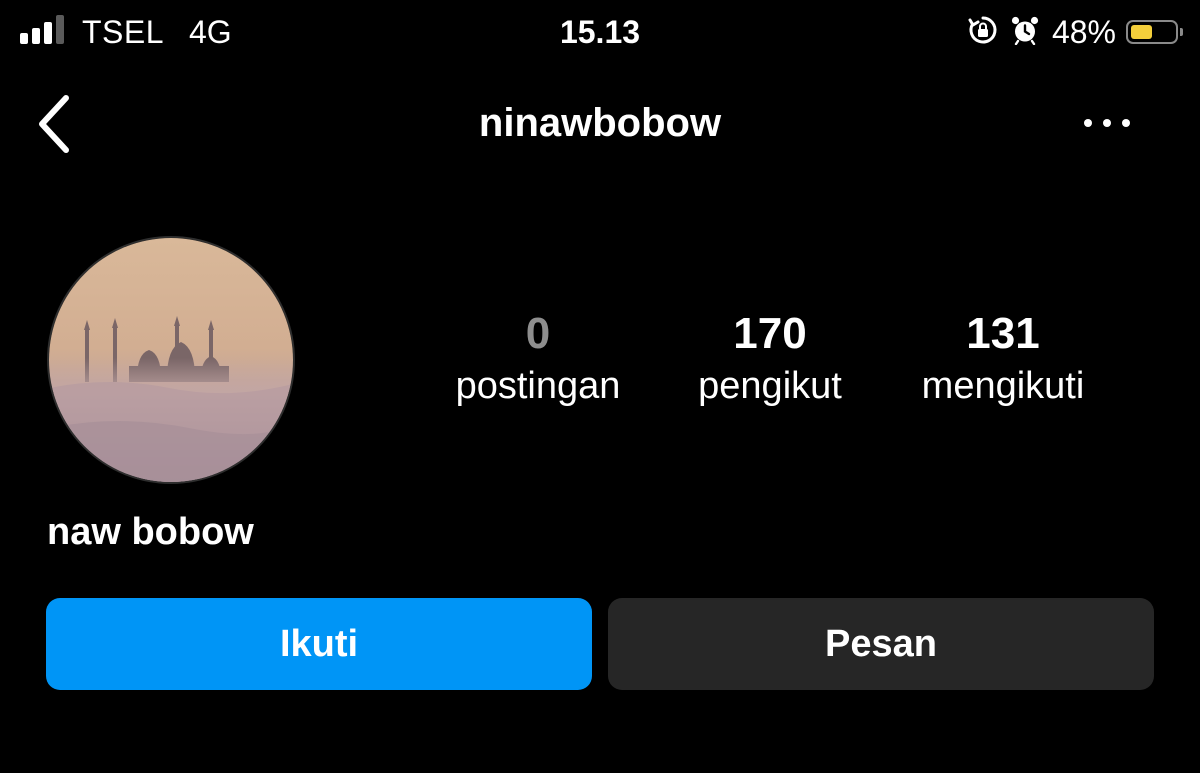  I want to click on following-label: mengikuti, so click(1003, 386).